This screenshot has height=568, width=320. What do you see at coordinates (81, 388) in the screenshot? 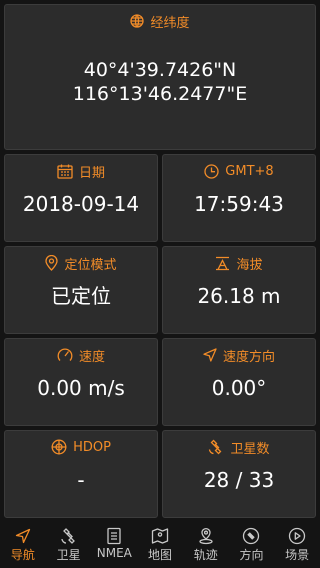
I see `speed-value: 0.00 m/s` at bounding box center [81, 388].